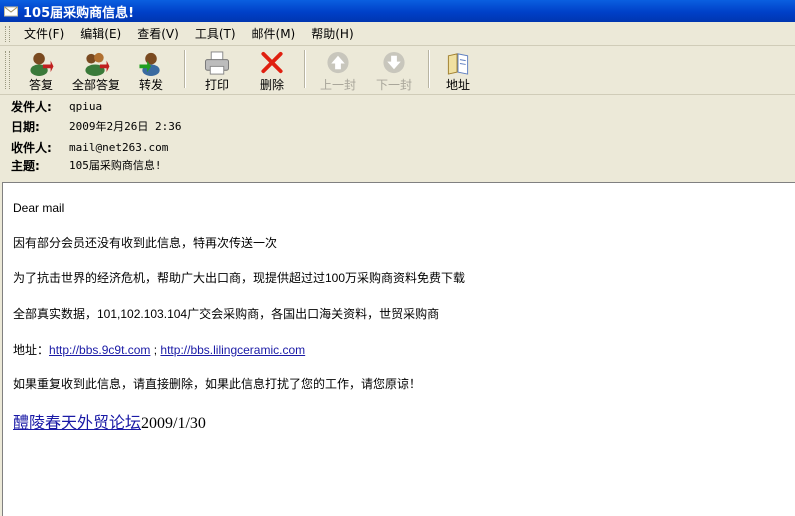 The width and height of the screenshot is (795, 516). I want to click on forward-icon, so click(149, 64).